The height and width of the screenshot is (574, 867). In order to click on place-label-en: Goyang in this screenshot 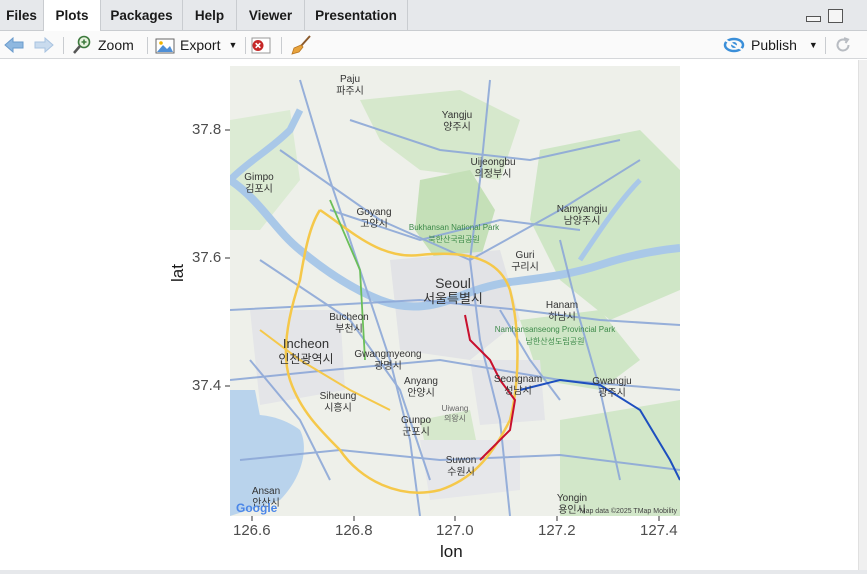, I will do `click(373, 212)`.